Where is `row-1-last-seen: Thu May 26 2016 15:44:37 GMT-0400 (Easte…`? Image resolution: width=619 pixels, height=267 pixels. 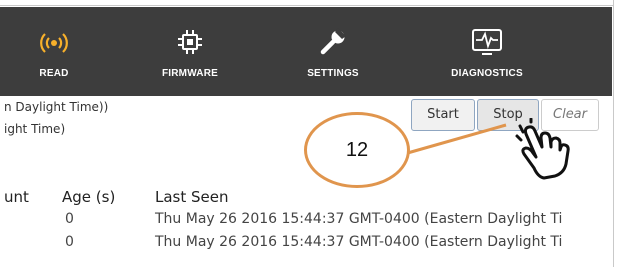 row-1-last-seen: Thu May 26 2016 15:44:37 GMT-0400 (Easte… is located at coordinates (359, 219).